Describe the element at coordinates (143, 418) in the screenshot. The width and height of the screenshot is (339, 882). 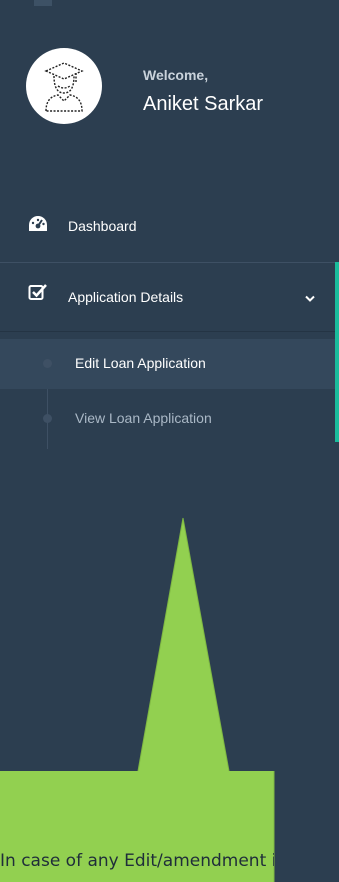
I see `submenu-view-label: View Loan Application` at that location.